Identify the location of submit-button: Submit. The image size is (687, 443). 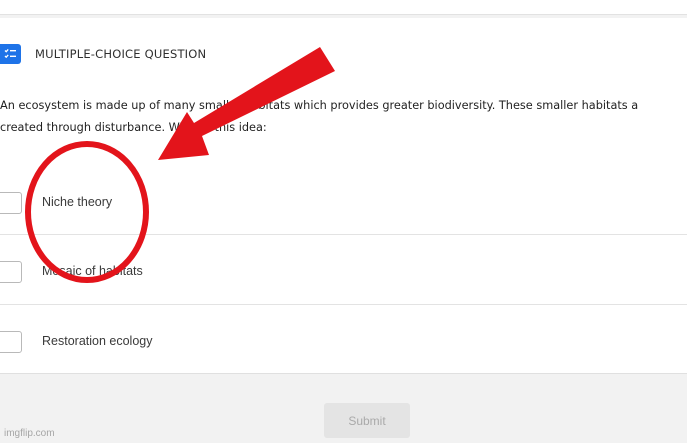
(367, 420).